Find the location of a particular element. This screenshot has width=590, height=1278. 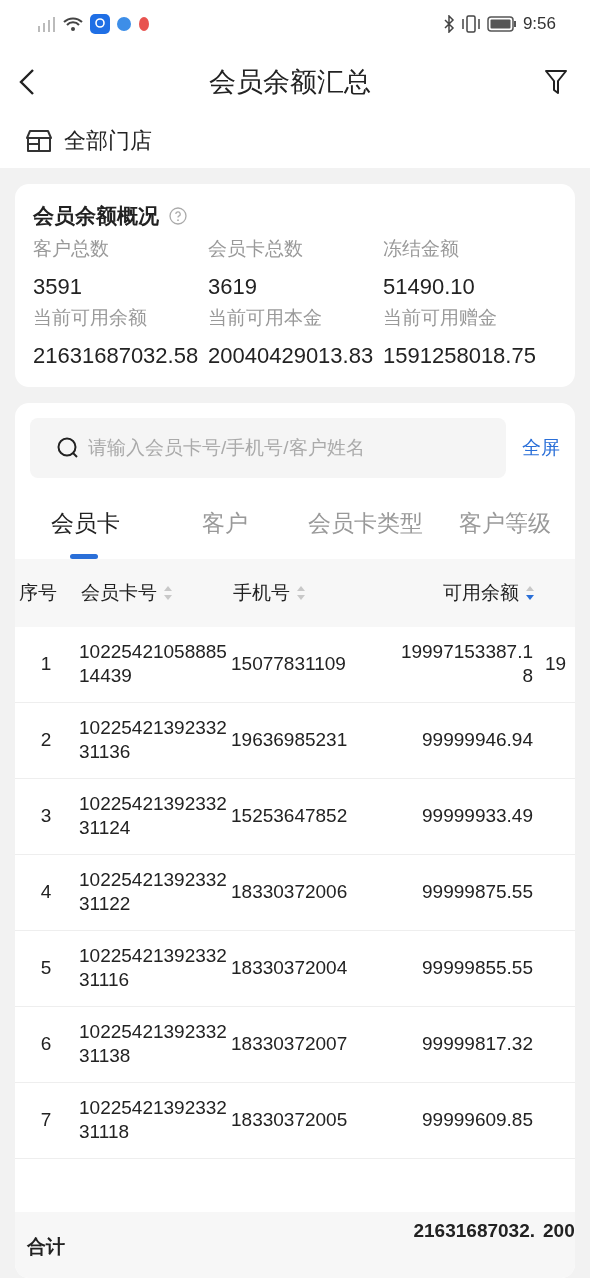

stat-value: 3591 is located at coordinates (58, 287).